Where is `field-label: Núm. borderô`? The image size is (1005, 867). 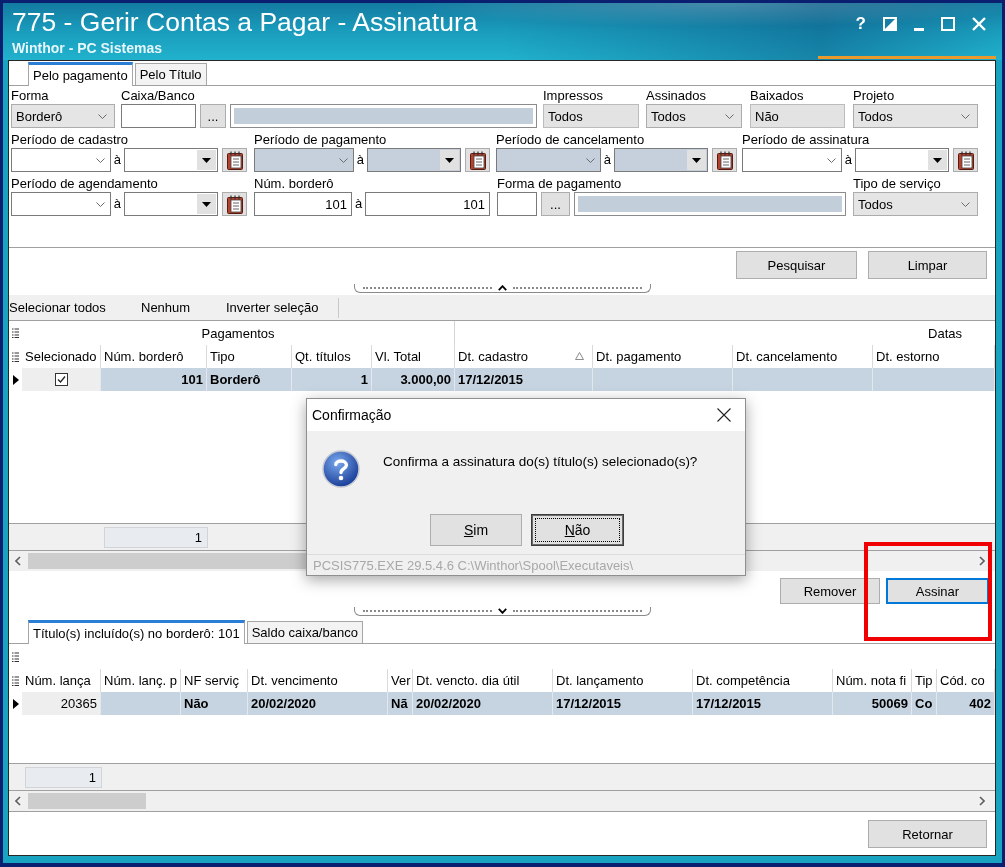
field-label: Núm. borderô is located at coordinates (294, 184).